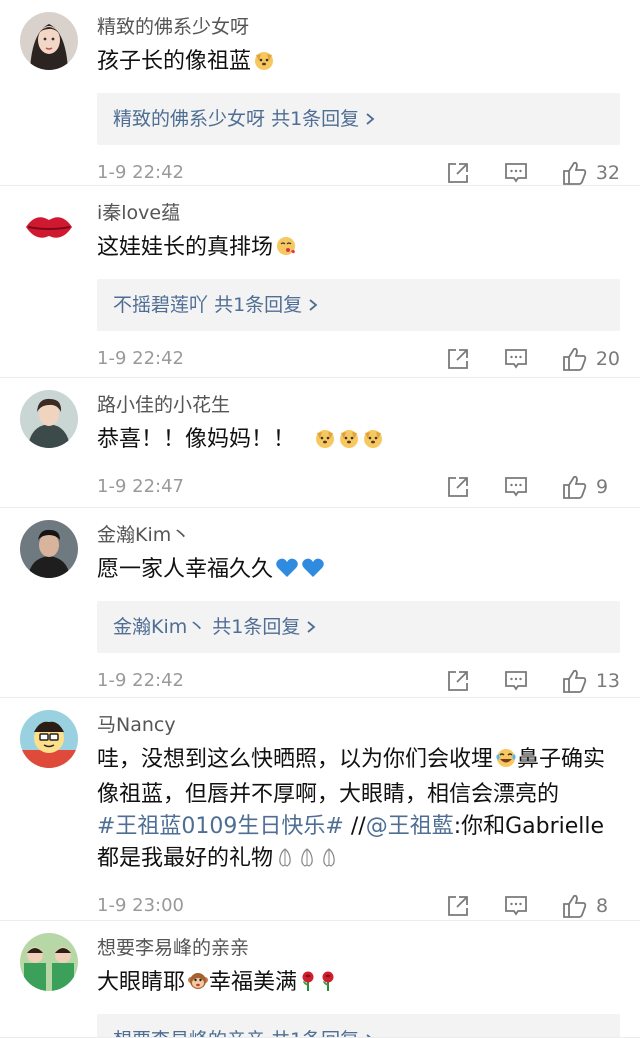 The width and height of the screenshot is (640, 1038). What do you see at coordinates (358, 627) in the screenshot?
I see `reply-summary: 金瀚Kim丶 共1条回复` at bounding box center [358, 627].